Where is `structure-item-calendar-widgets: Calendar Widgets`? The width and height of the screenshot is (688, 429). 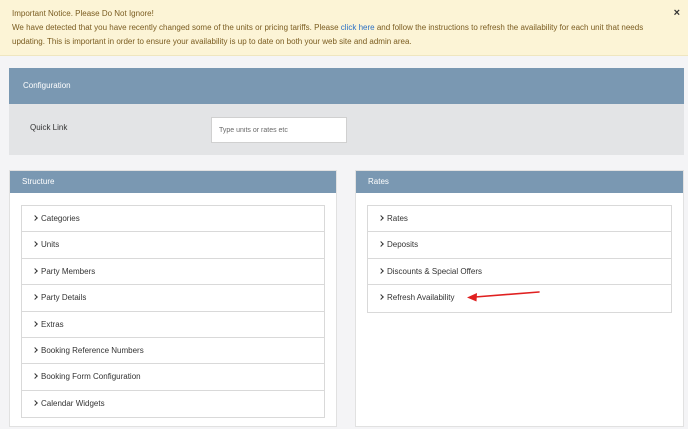
structure-item-calendar-widgets: Calendar Widgets is located at coordinates (173, 404).